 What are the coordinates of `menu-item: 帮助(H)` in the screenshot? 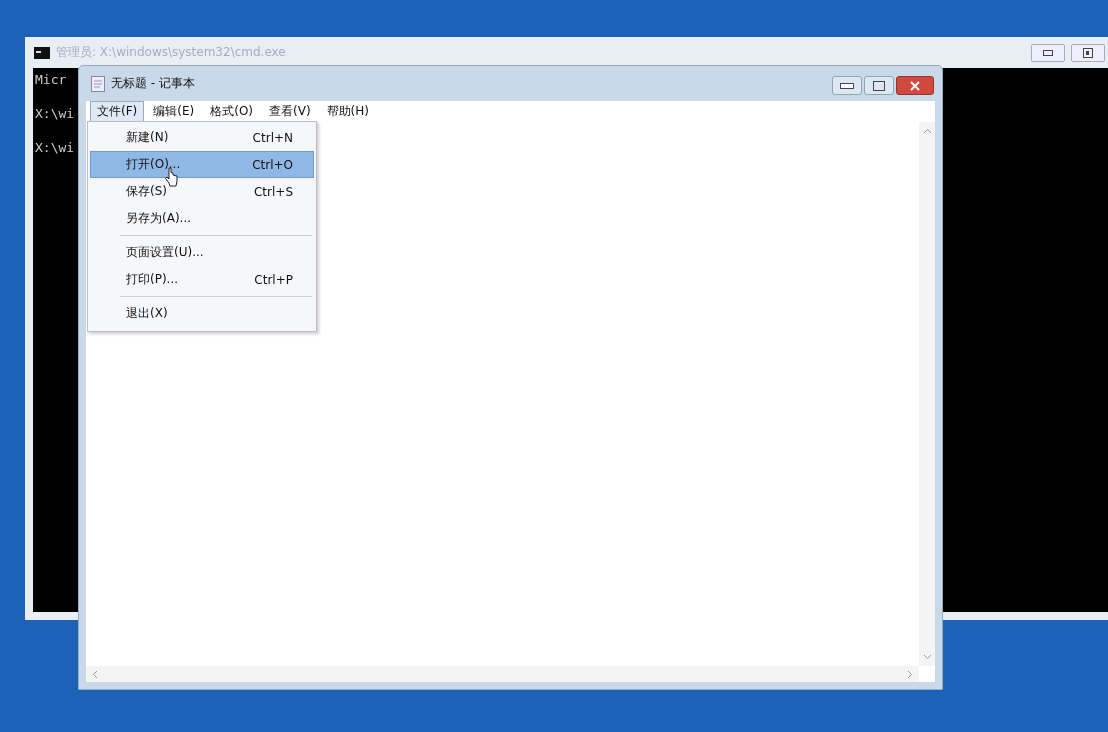 It's located at (347, 111).